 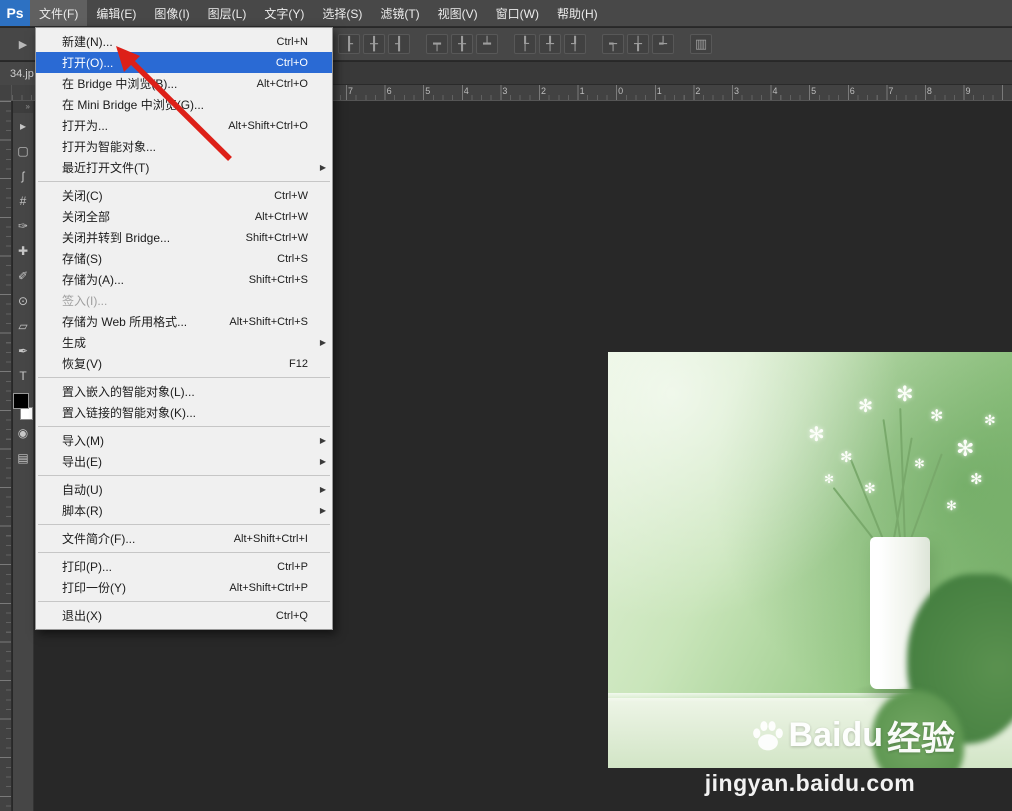 What do you see at coordinates (59, 13) in the screenshot?
I see `menubar-file: 文件(F)` at bounding box center [59, 13].